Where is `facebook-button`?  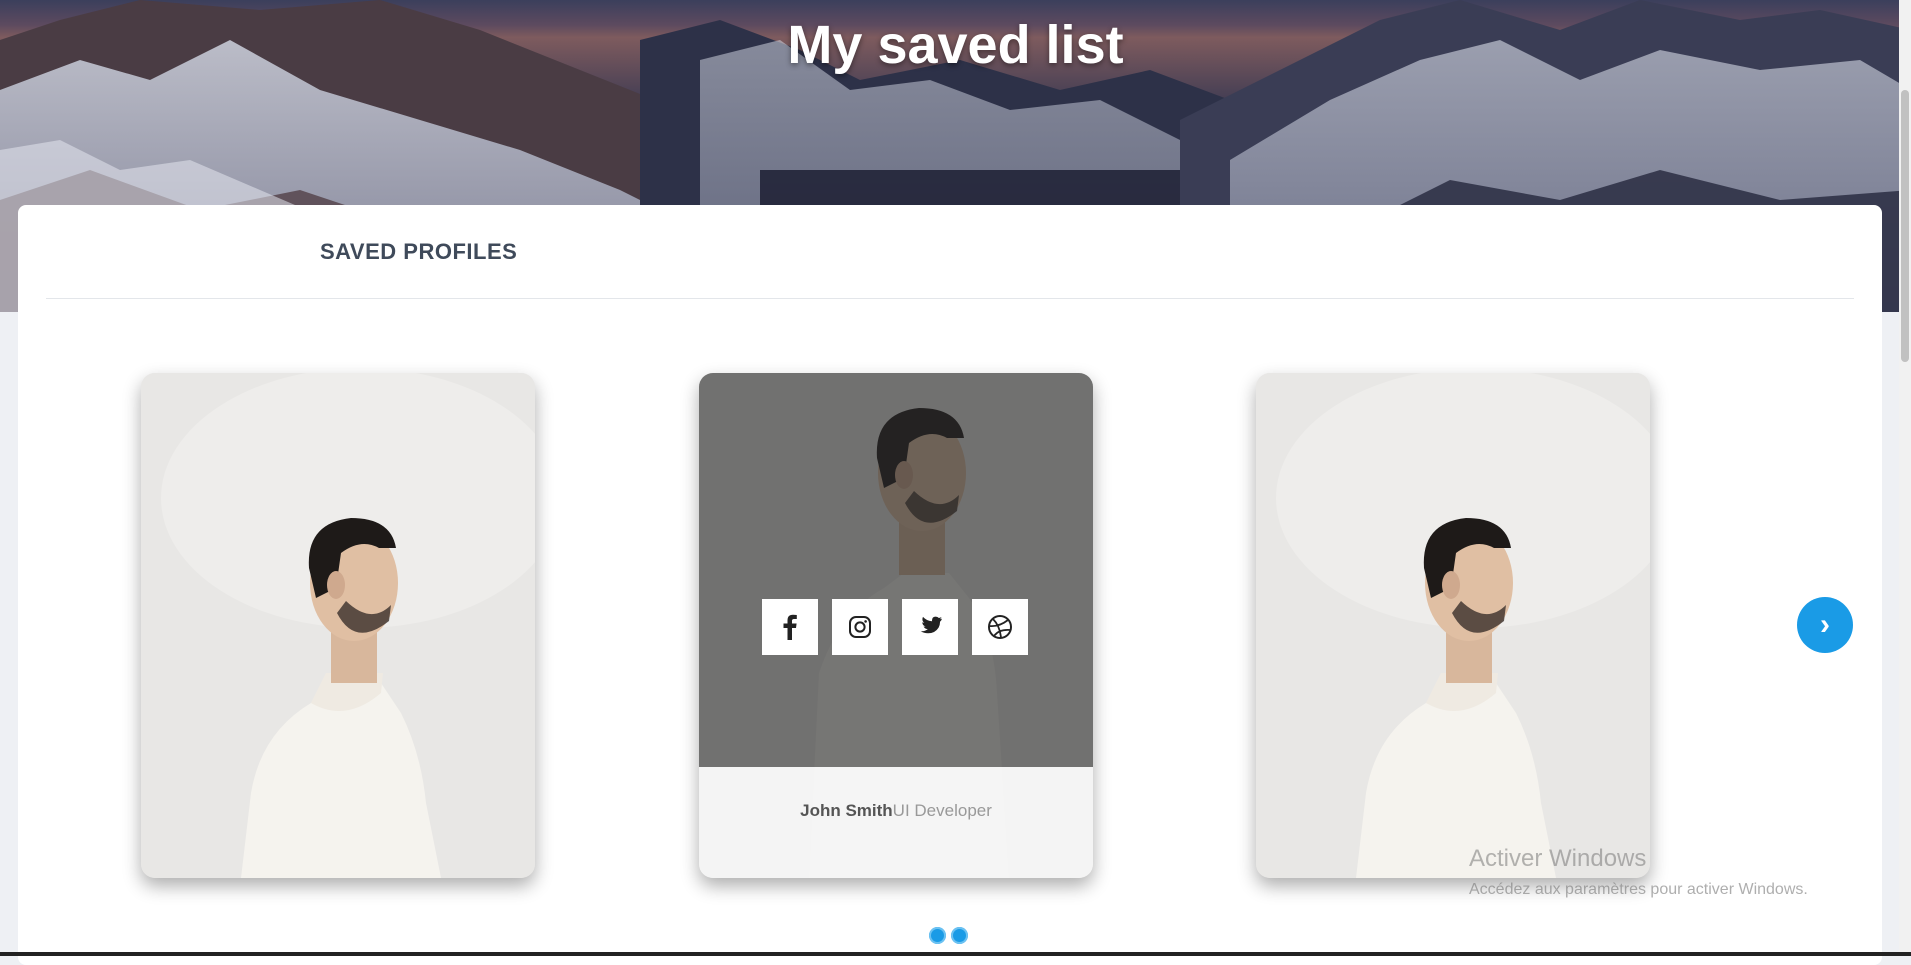
facebook-button is located at coordinates (790, 627).